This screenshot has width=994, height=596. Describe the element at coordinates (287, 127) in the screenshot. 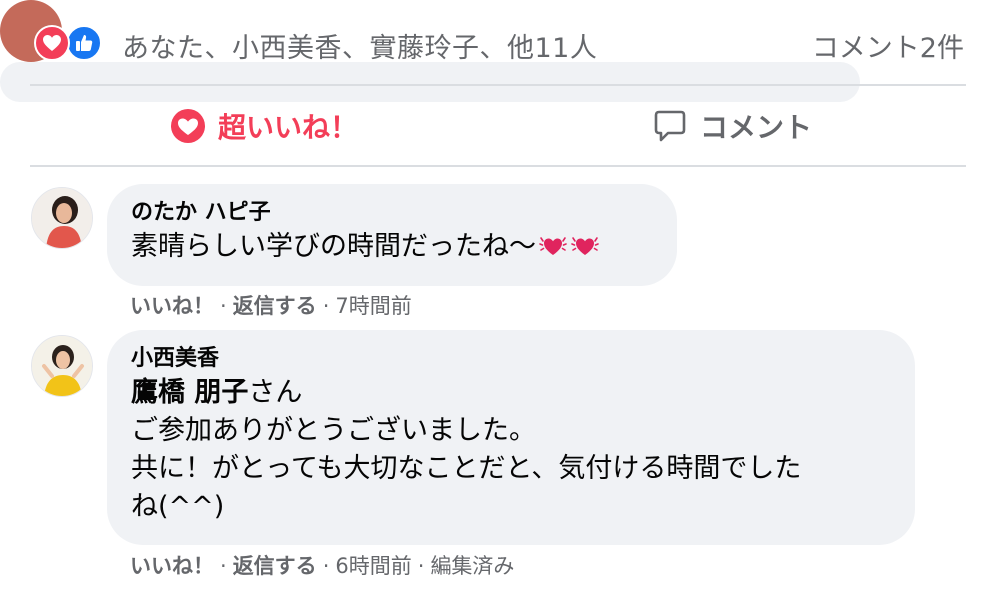

I see `love-button-label: 超いいね！` at that location.